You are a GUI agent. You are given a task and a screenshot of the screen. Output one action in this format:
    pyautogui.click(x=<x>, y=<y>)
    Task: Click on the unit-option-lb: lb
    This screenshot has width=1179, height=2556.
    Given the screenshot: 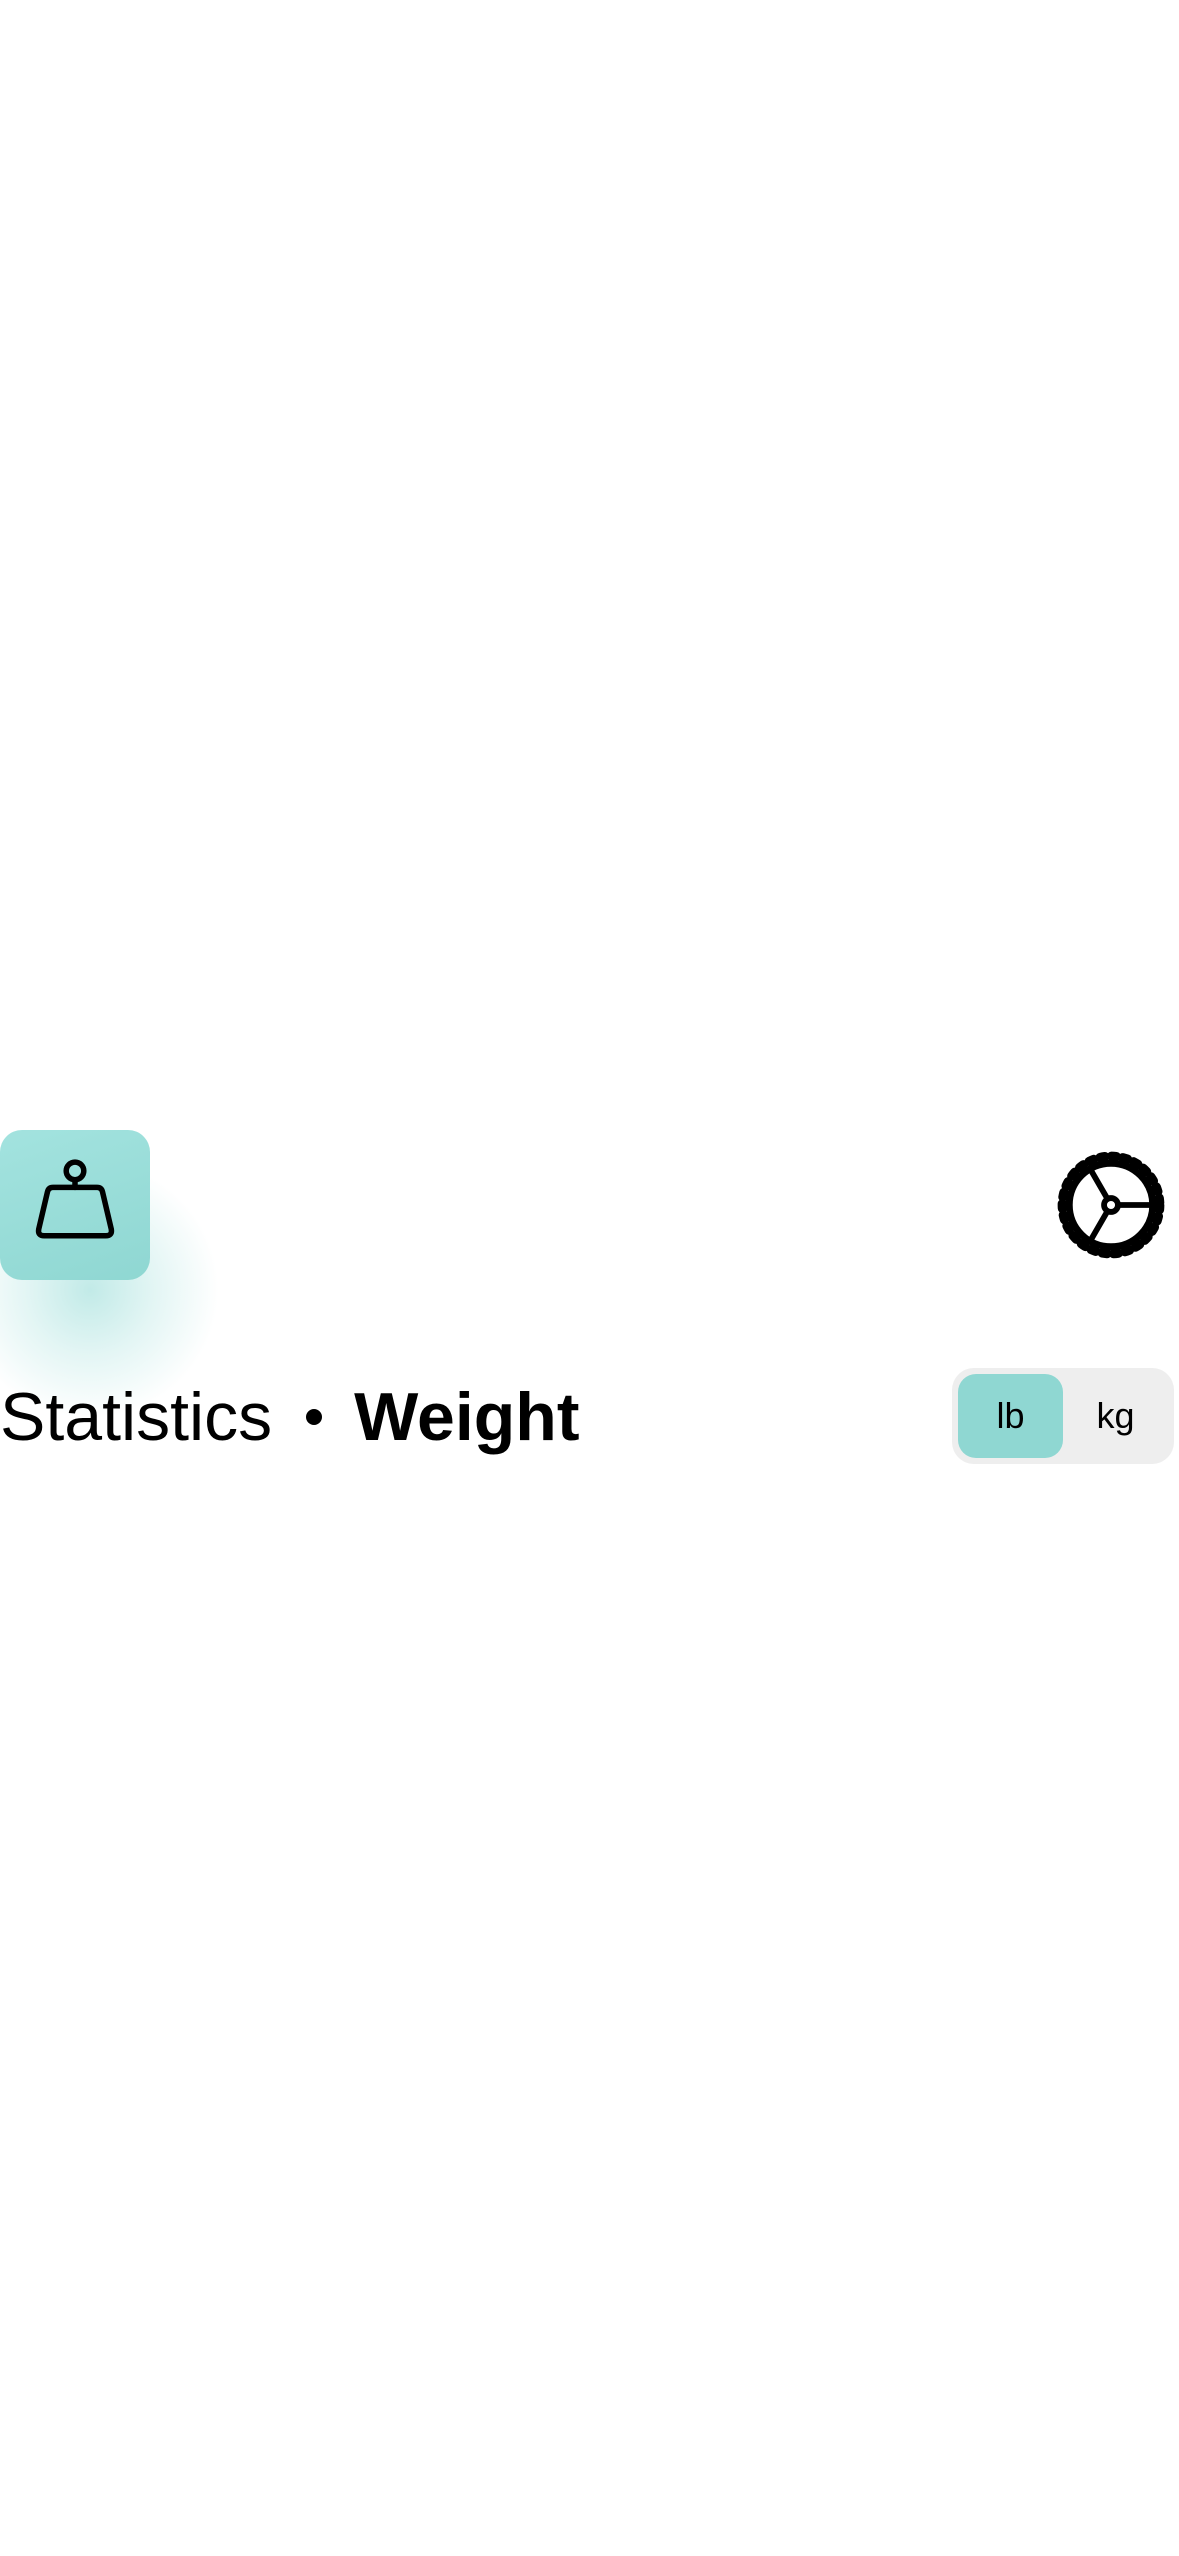 What is the action you would take?
    pyautogui.click(x=1010, y=1416)
    